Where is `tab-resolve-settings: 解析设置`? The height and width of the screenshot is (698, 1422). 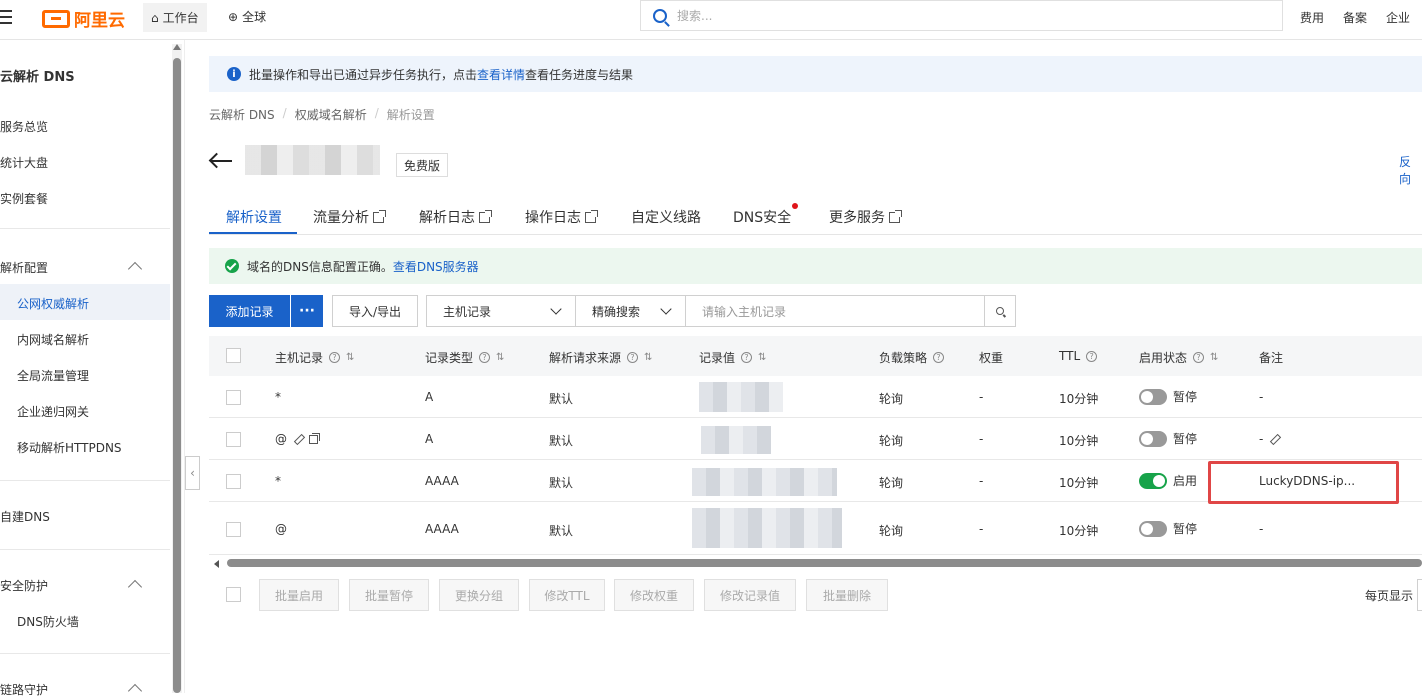 tab-resolve-settings: 解析设置 is located at coordinates (254, 217).